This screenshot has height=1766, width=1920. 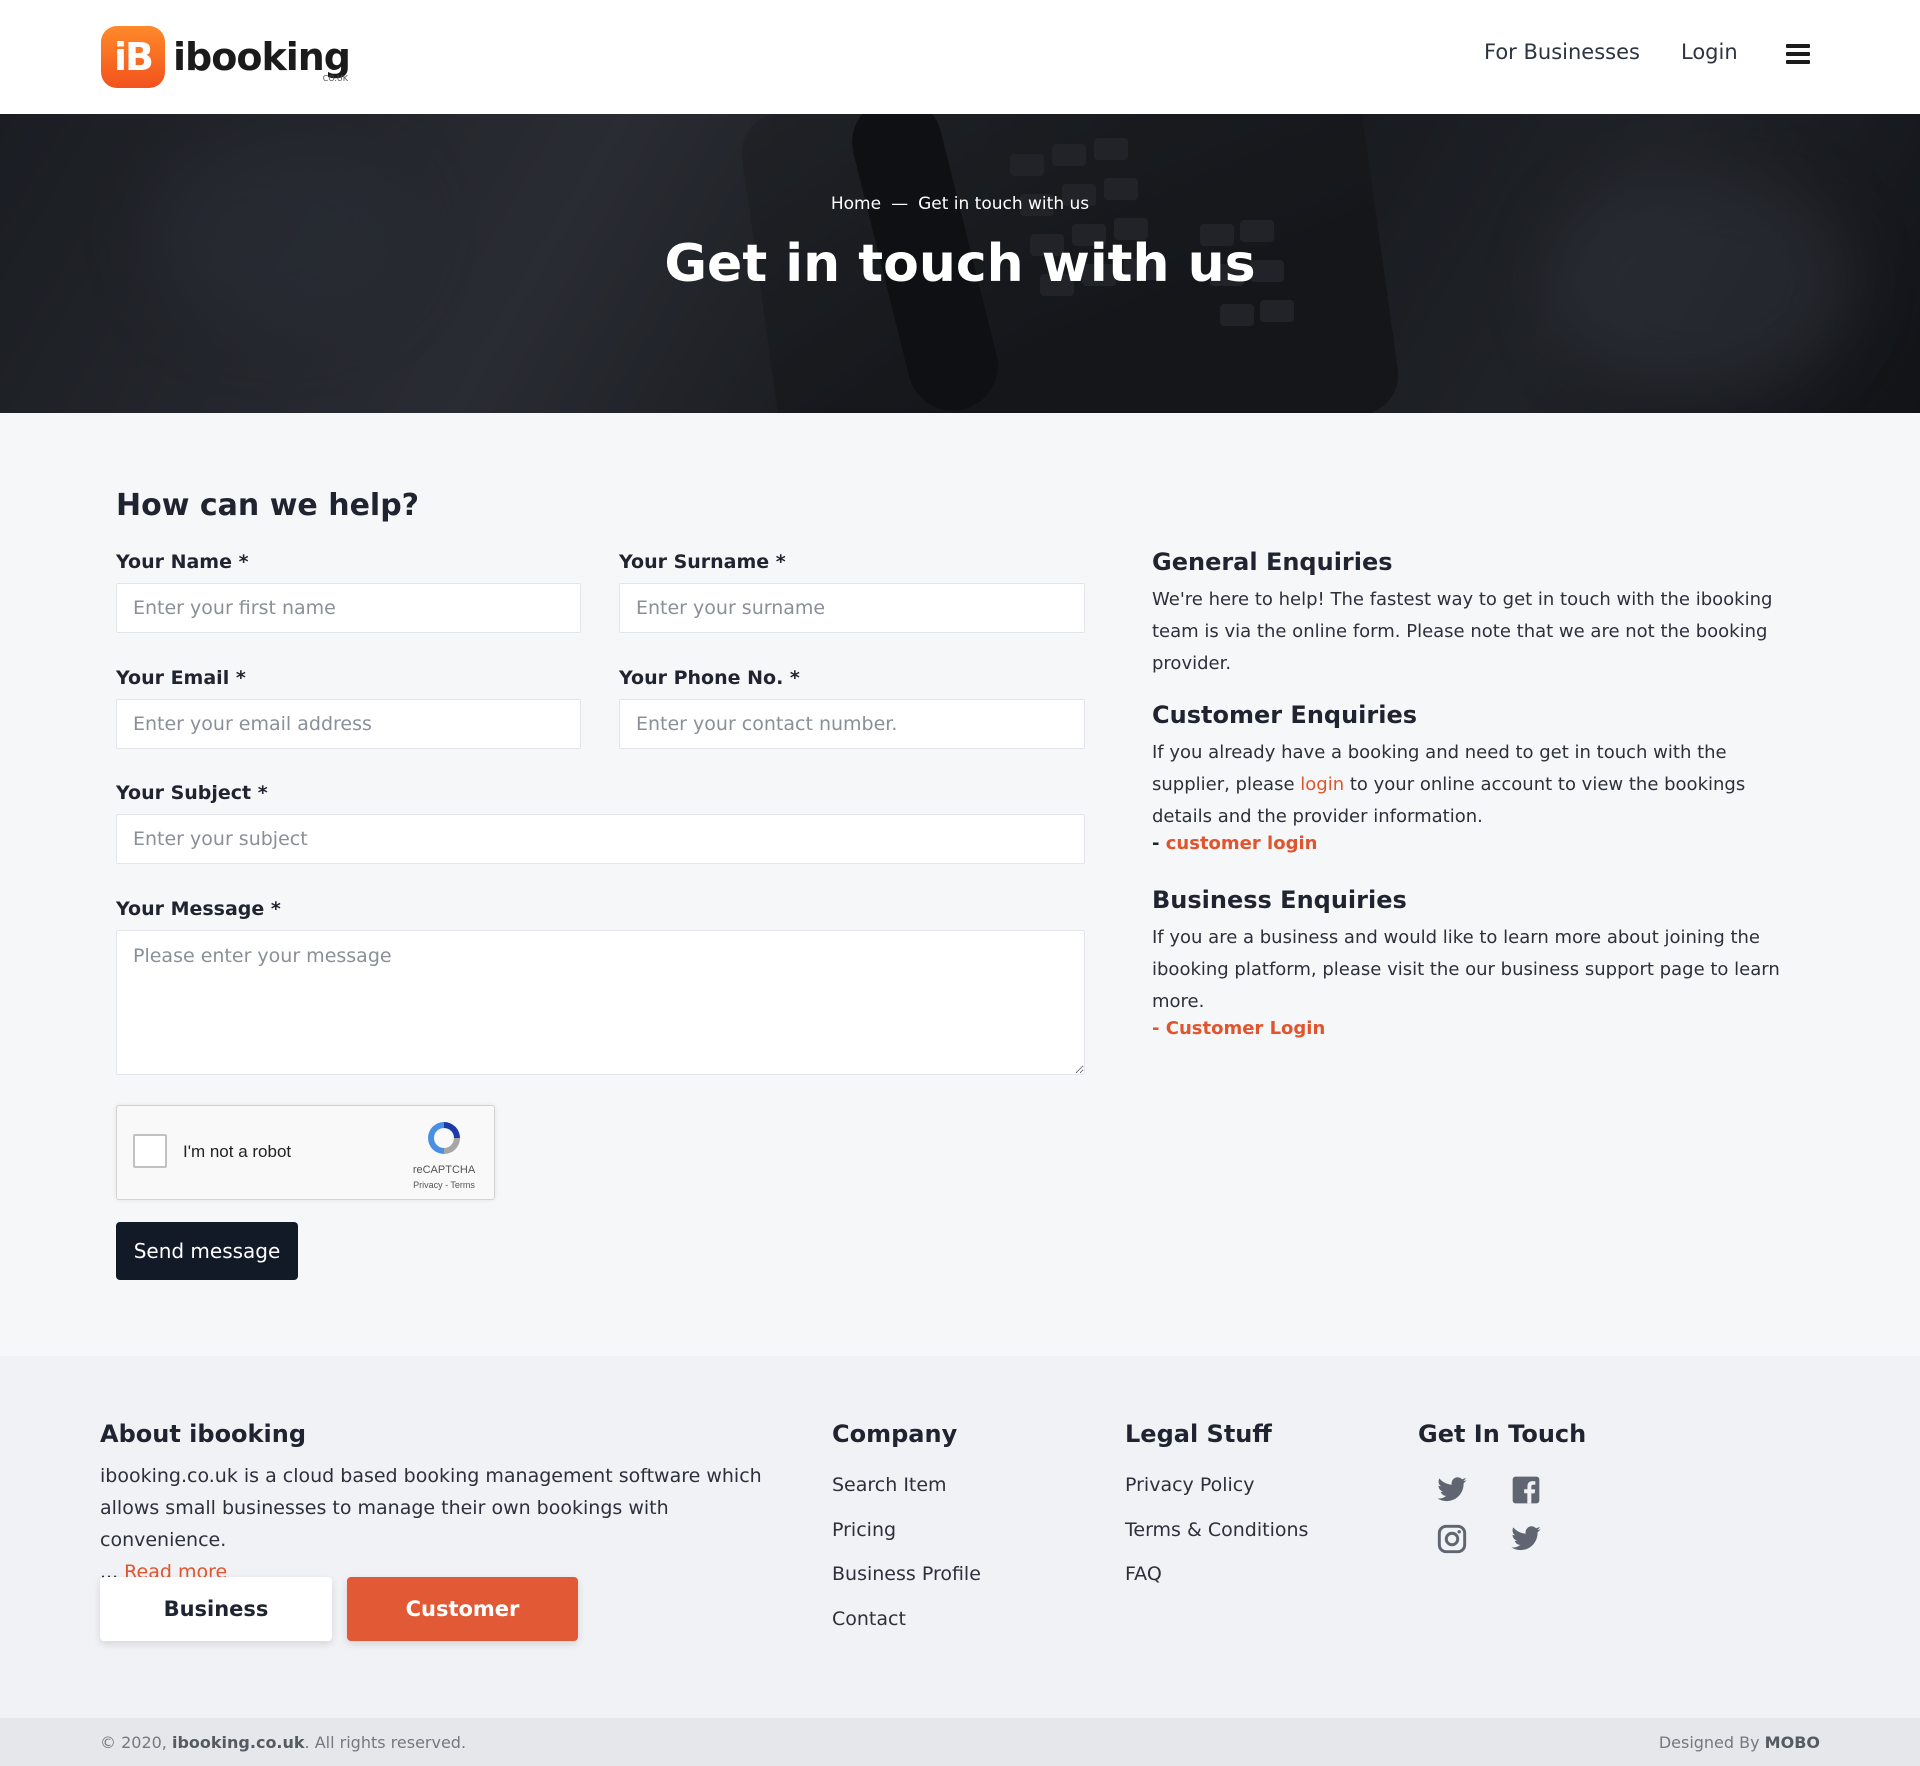 I want to click on phone-input, so click(x=852, y=724).